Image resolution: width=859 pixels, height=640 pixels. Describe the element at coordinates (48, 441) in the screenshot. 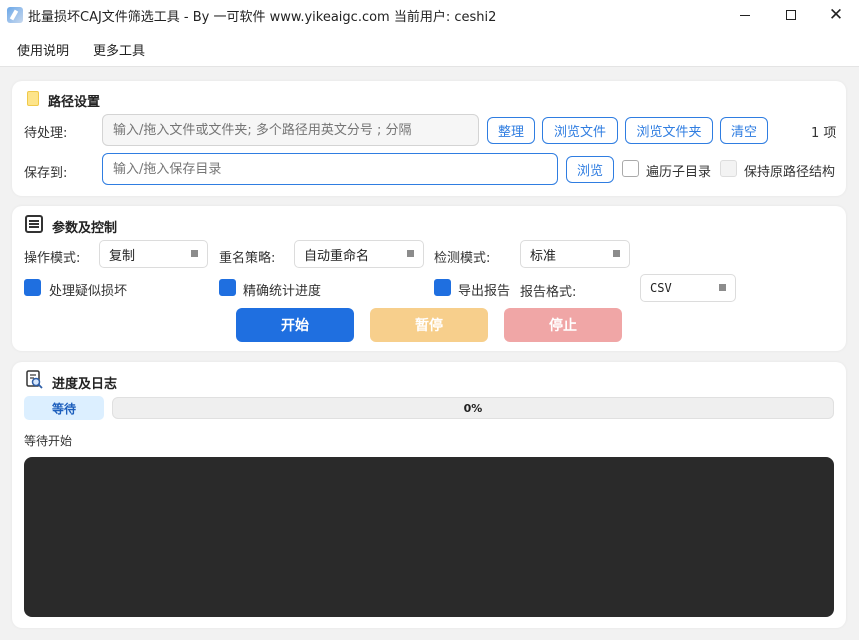

I see `status-message: 等待开始` at that location.